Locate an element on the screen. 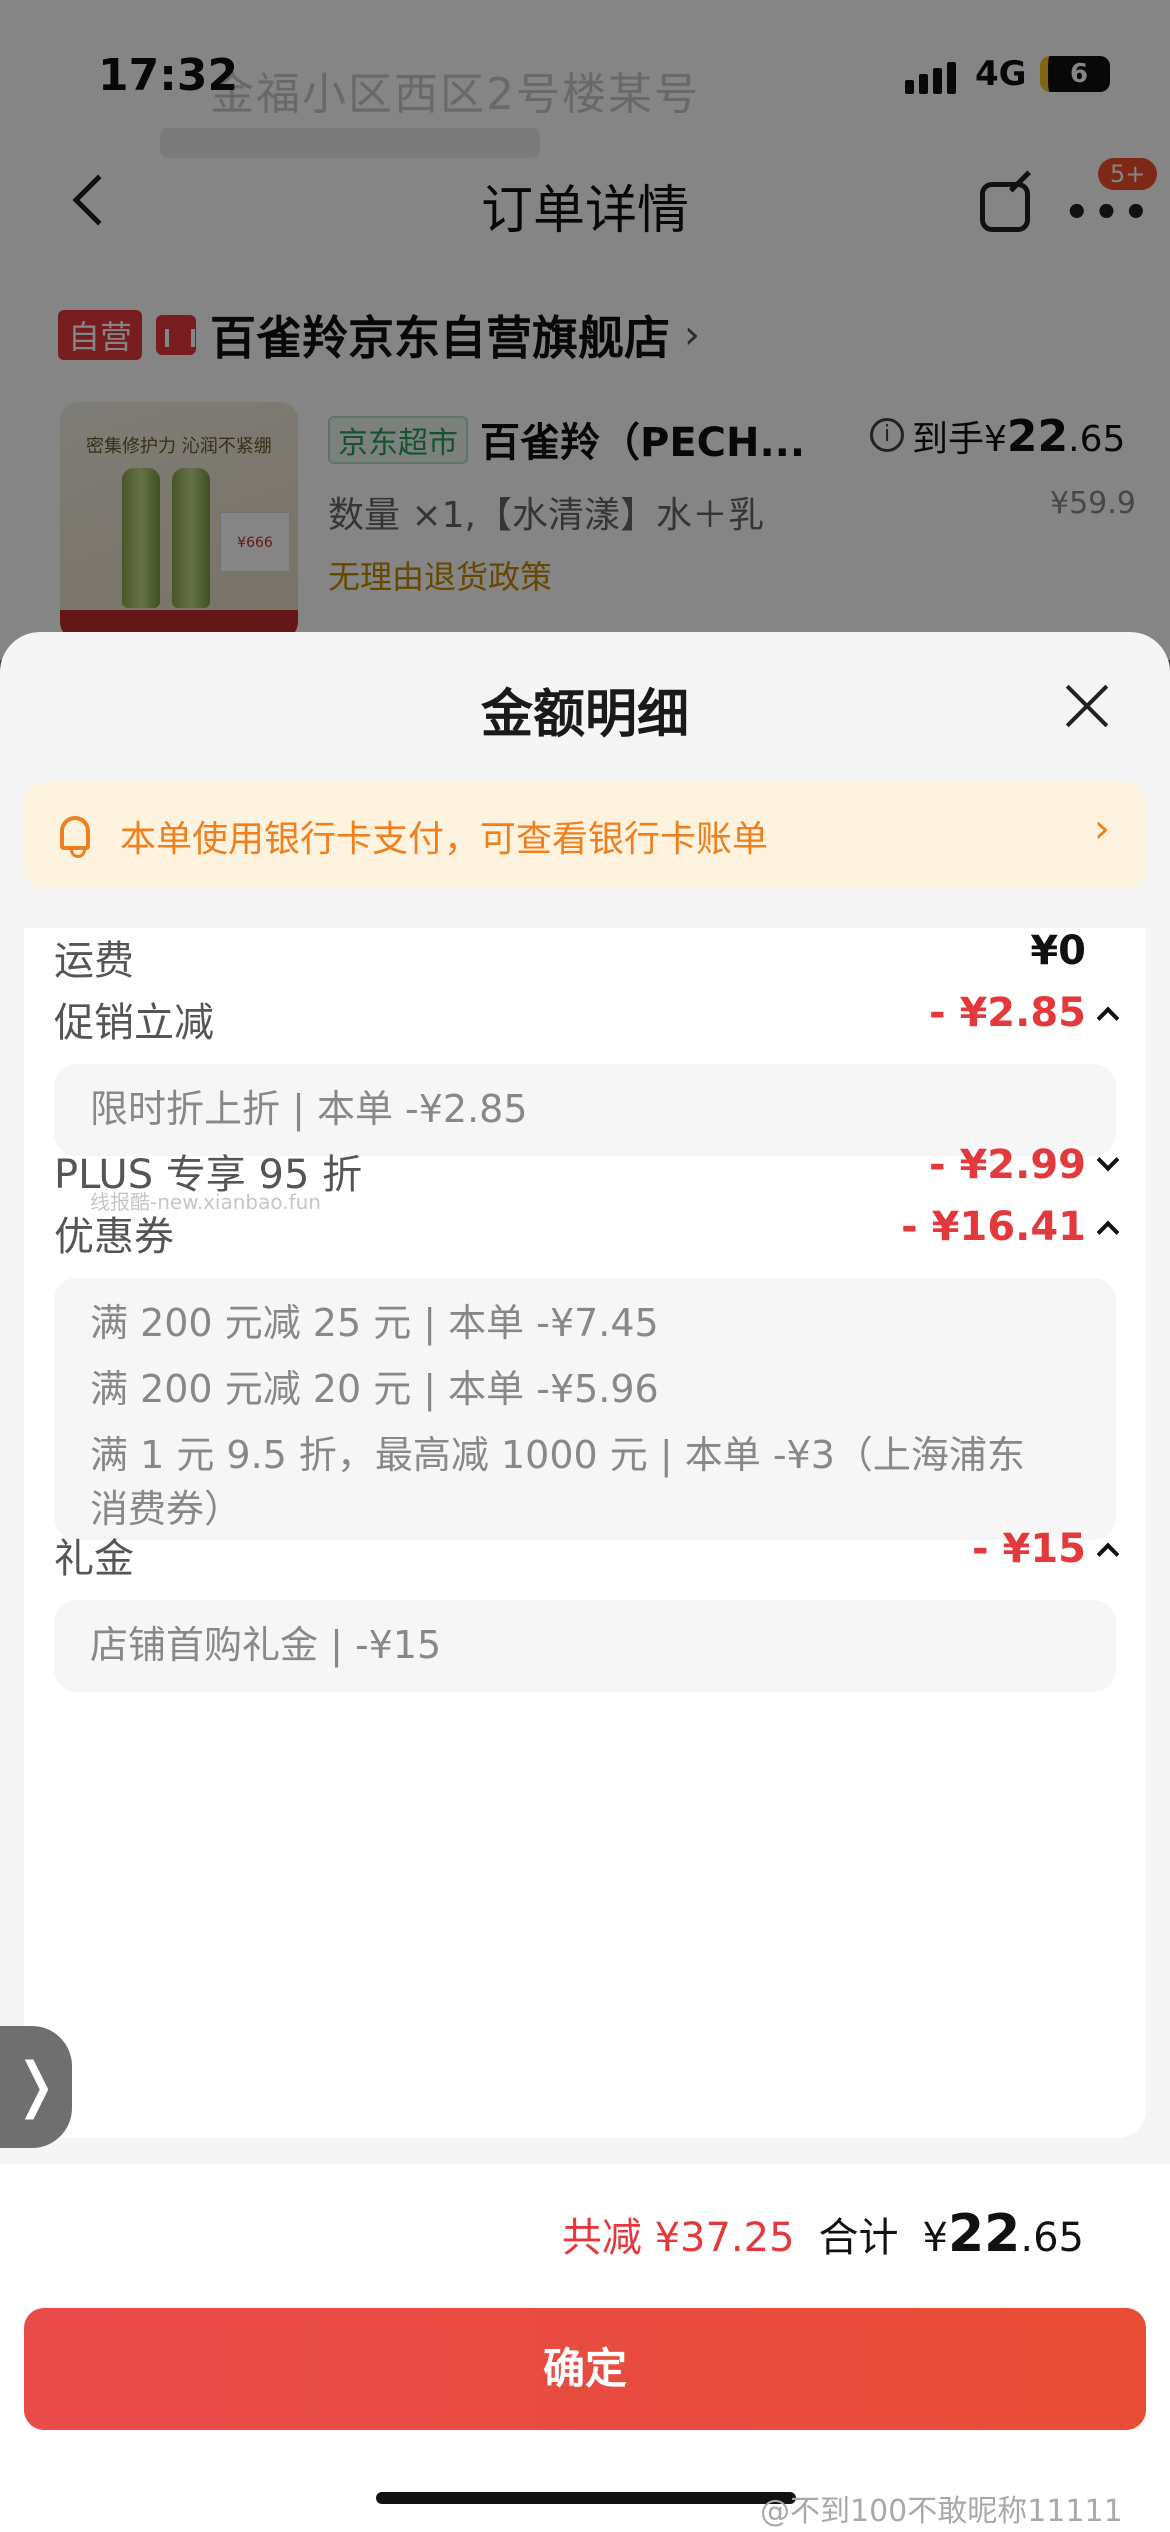 Image resolution: width=1170 pixels, height=2532 pixels. gift-detail: 店铺首购礼金 | -¥15 is located at coordinates (266, 1645).